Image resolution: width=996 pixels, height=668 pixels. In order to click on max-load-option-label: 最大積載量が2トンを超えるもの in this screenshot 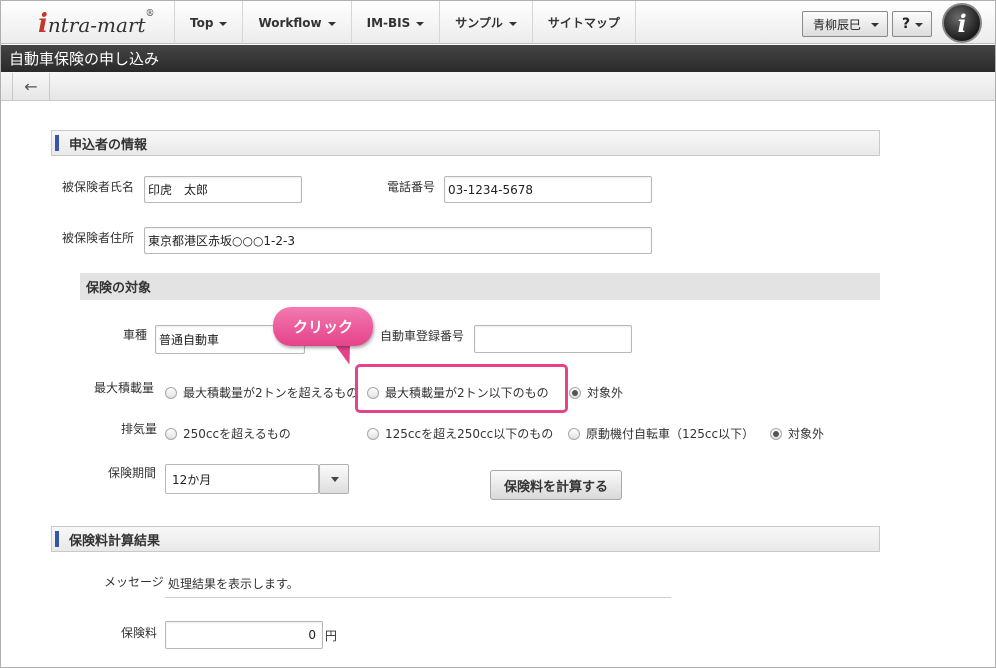, I will do `click(271, 393)`.